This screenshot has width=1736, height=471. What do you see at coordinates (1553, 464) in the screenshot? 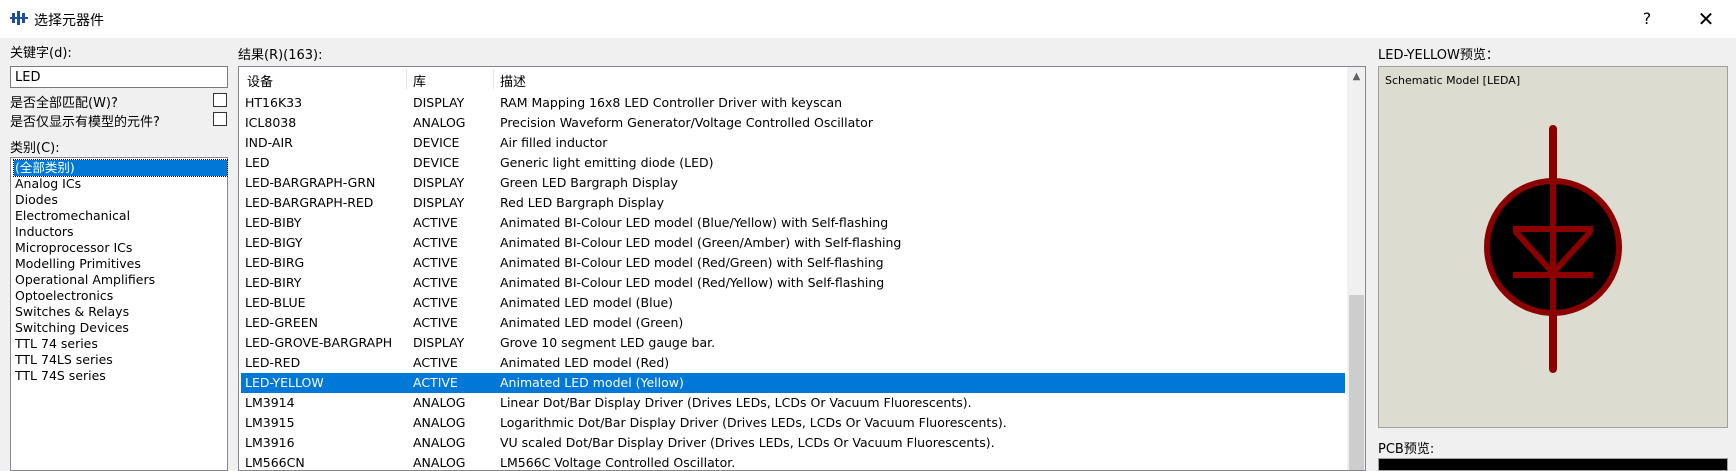
I see `pcb-preview` at bounding box center [1553, 464].